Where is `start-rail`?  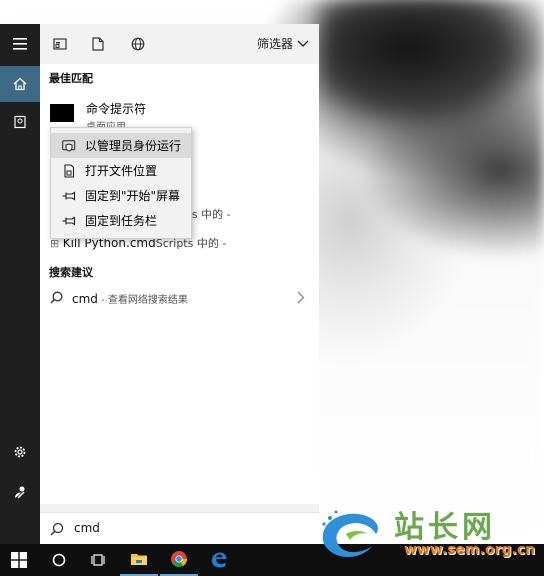
start-rail is located at coordinates (20, 284).